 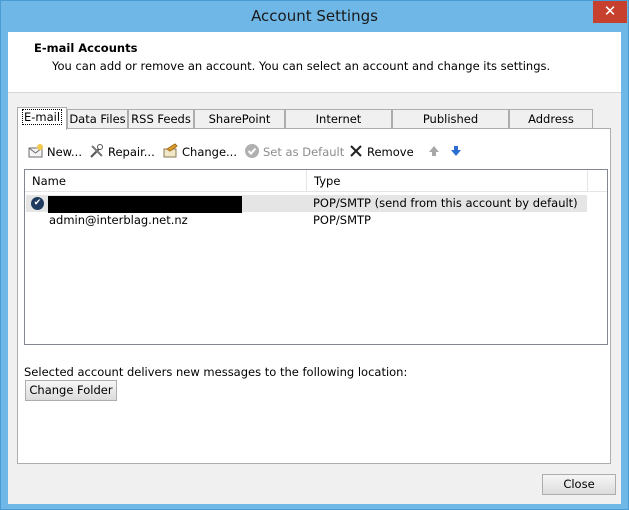 What do you see at coordinates (239, 126) in the screenshot?
I see `tab-sharepoint-lists: SharePoint Lists` at bounding box center [239, 126].